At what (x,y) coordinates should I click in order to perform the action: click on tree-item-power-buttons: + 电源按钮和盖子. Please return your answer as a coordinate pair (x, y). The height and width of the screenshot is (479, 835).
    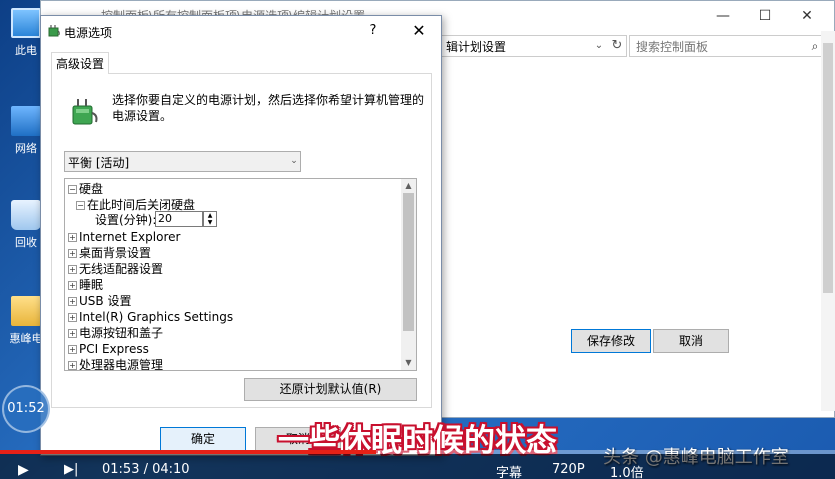
    Looking at the image, I should click on (115, 333).